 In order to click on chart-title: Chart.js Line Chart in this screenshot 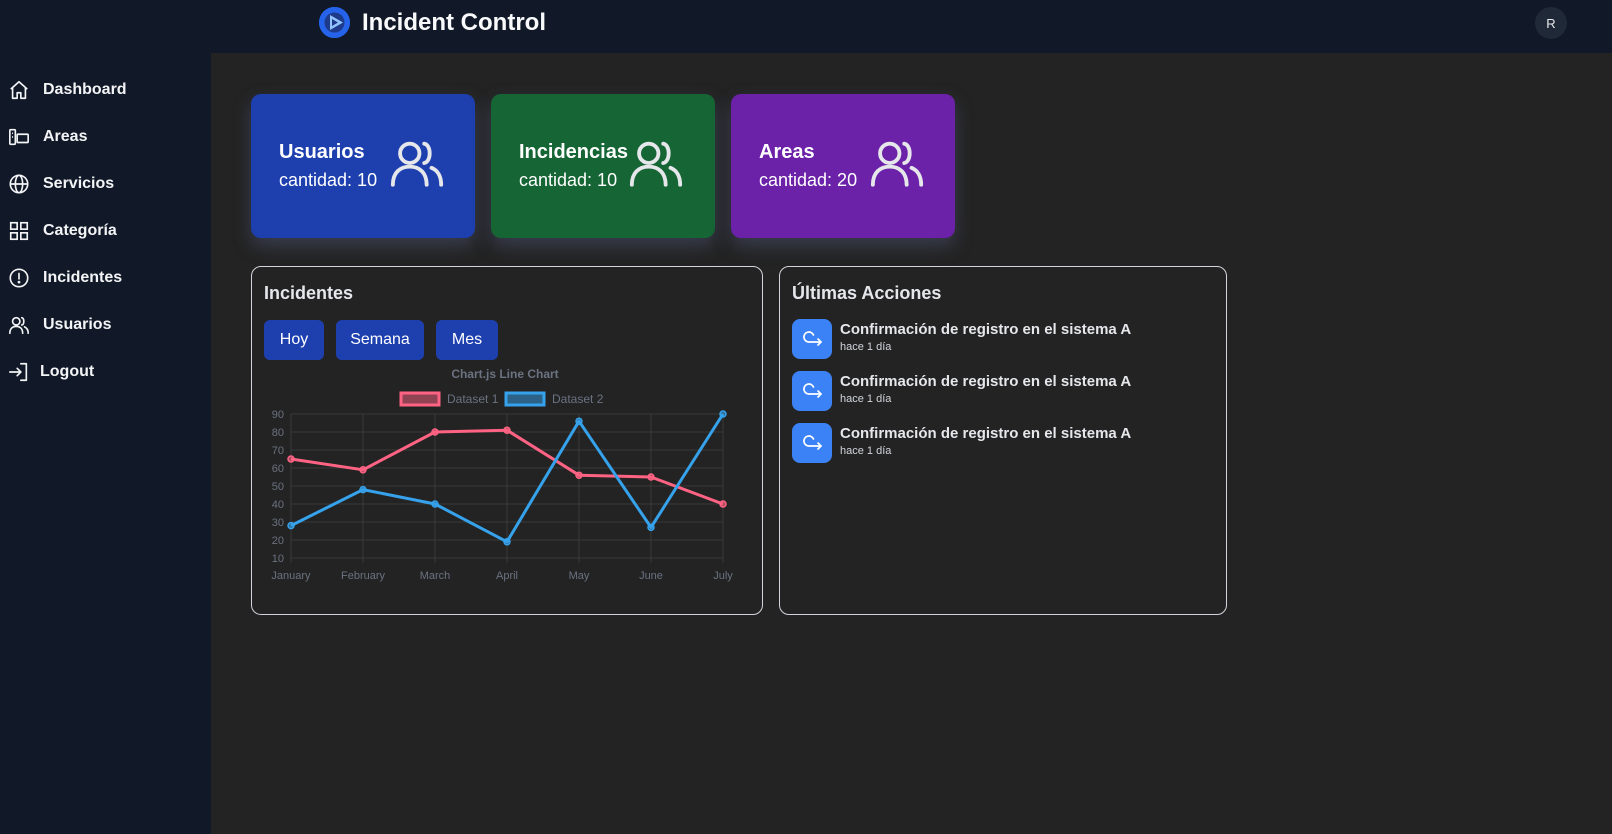, I will do `click(504, 374)`.